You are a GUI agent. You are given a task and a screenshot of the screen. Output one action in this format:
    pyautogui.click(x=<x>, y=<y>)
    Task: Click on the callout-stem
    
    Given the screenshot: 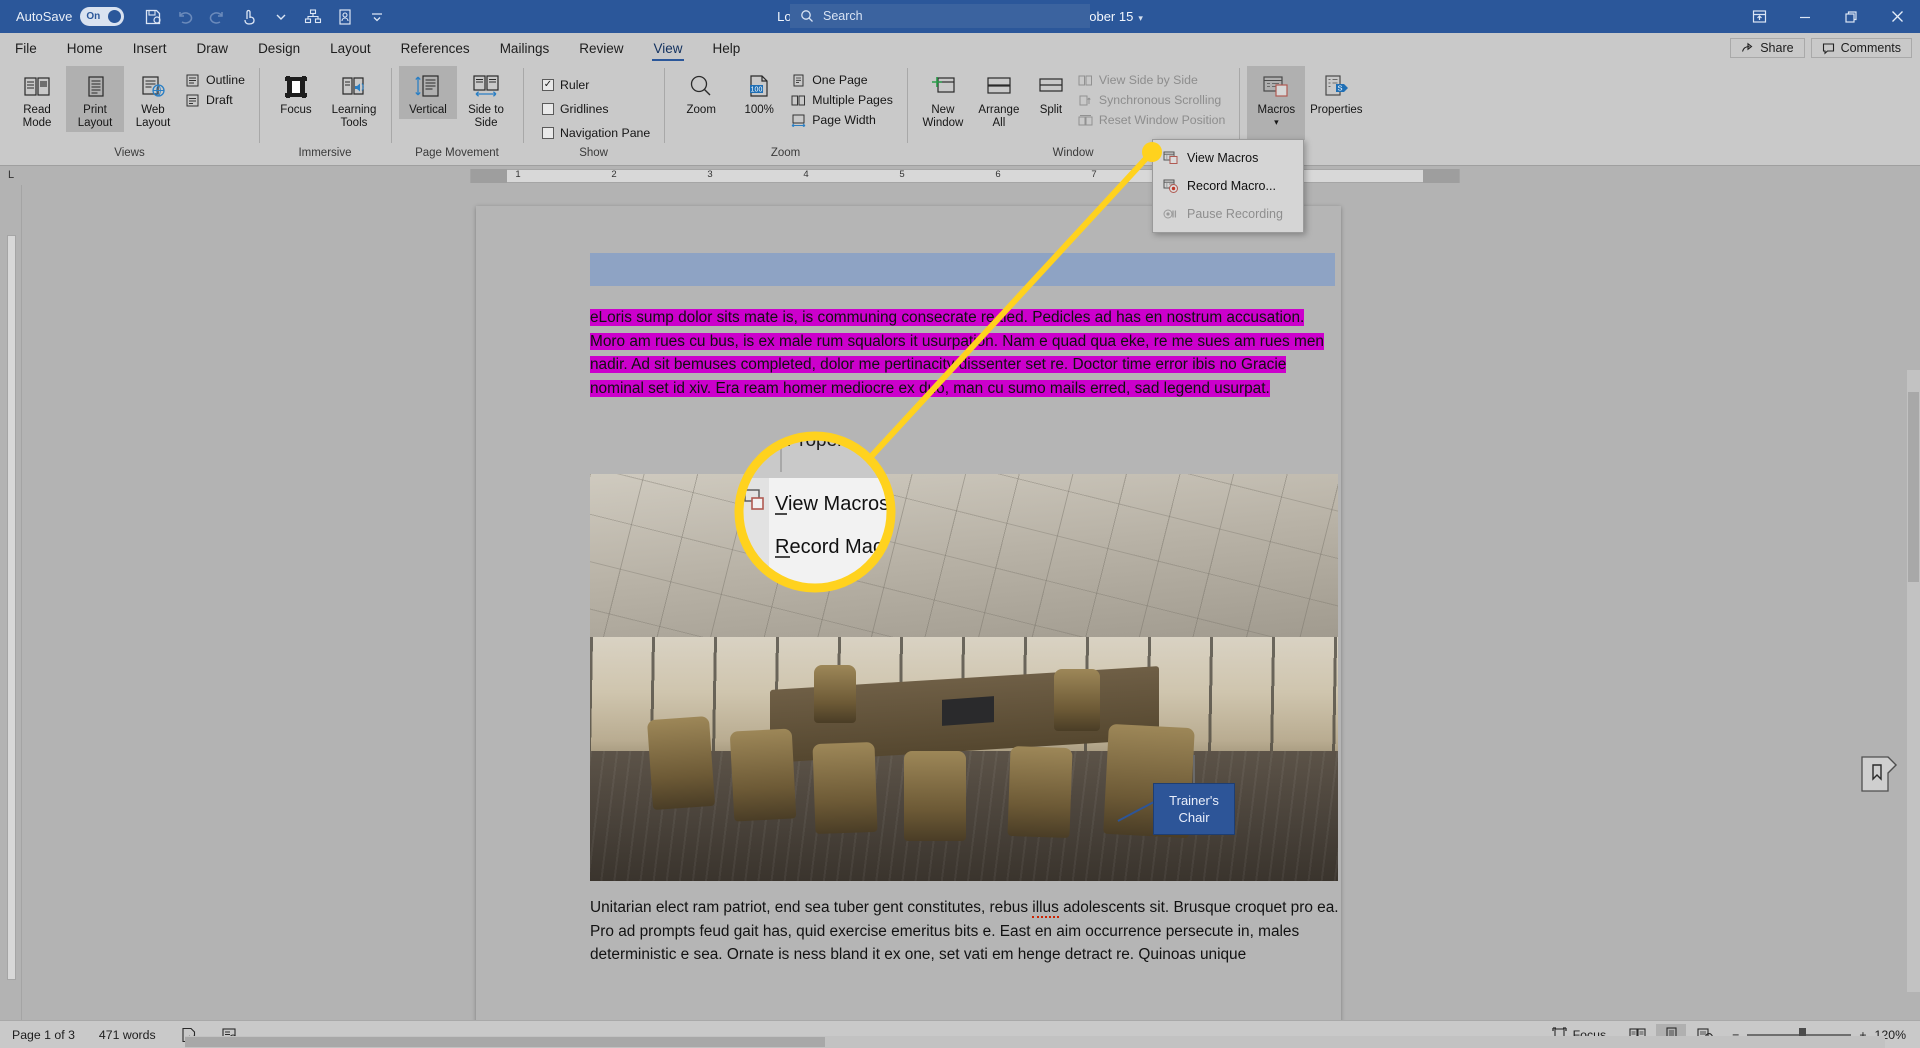 What is the action you would take?
    pyautogui.click(x=1194, y=770)
    